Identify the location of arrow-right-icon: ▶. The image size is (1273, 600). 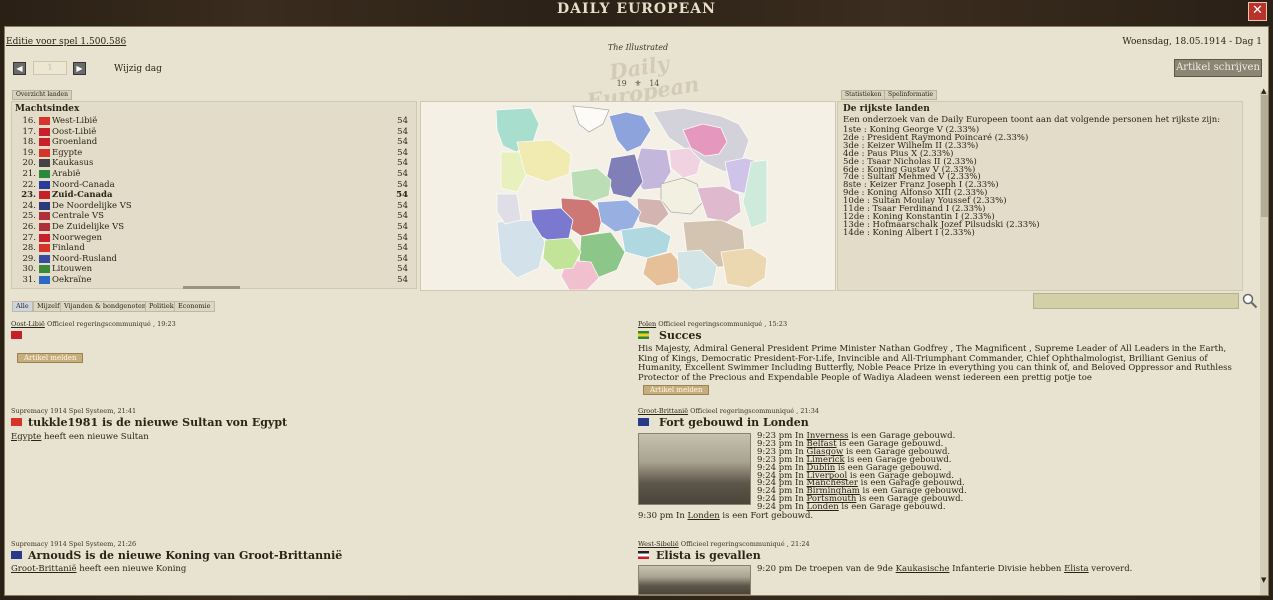
(79, 68).